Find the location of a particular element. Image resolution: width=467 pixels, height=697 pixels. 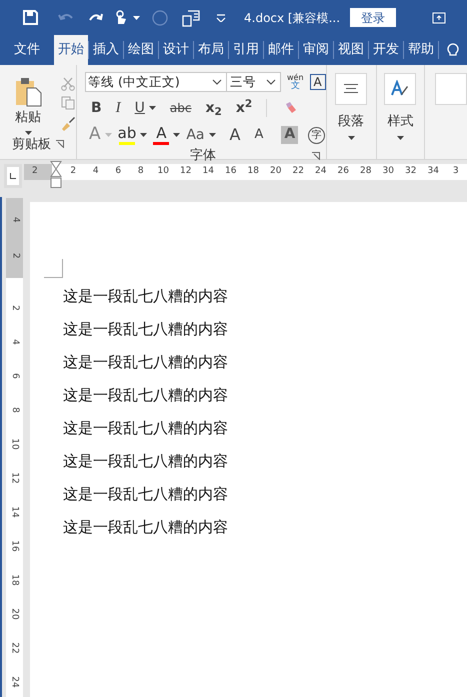

align-icon is located at coordinates (351, 89).